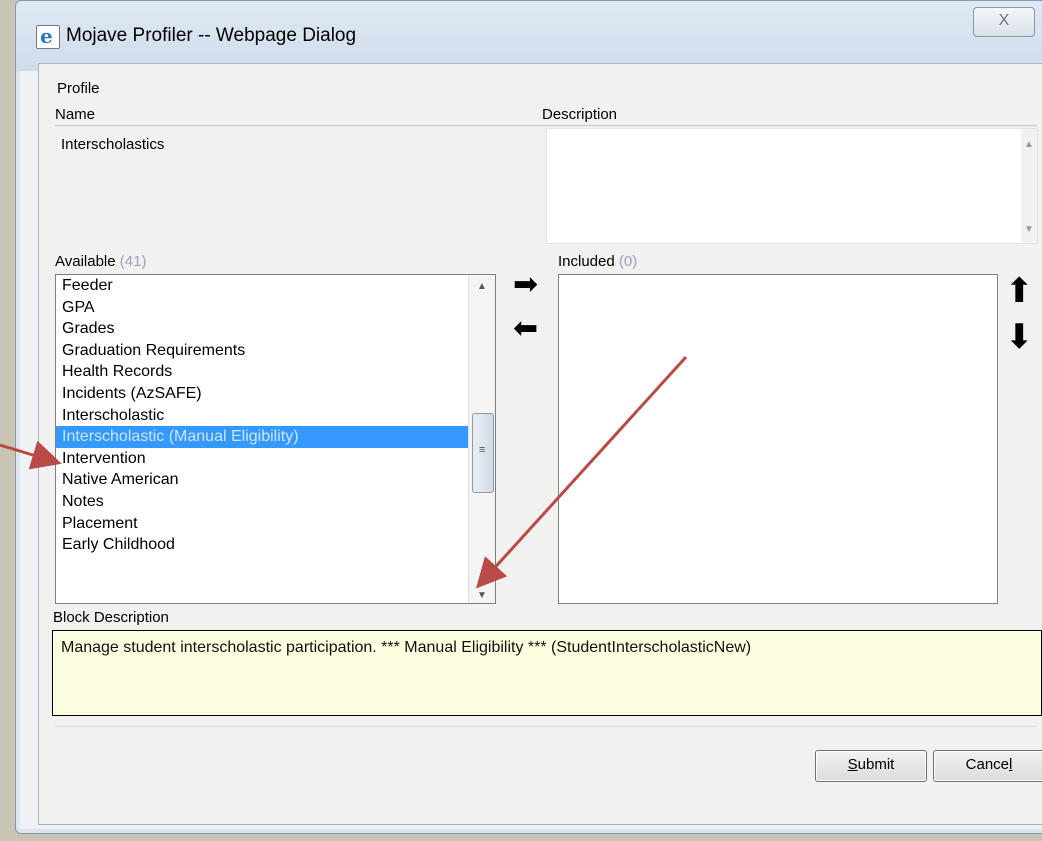 The height and width of the screenshot is (841, 1042). Describe the element at coordinates (275, 329) in the screenshot. I see `list-item: Grades` at that location.